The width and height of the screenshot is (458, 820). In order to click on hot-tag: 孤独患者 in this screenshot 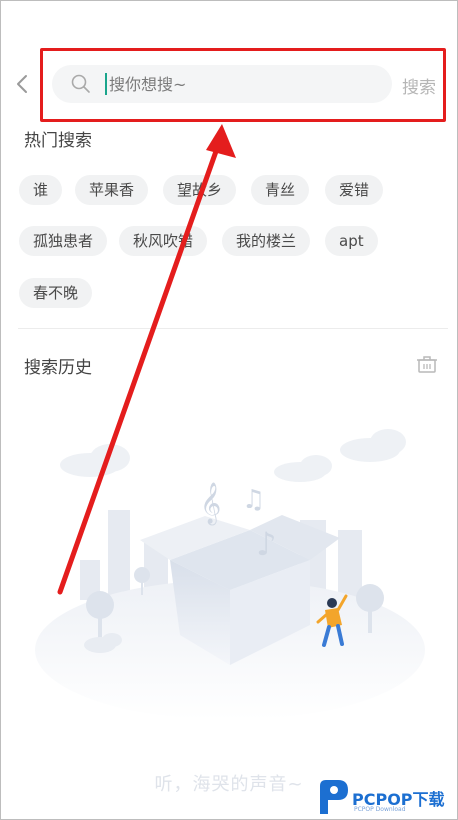, I will do `click(63, 241)`.